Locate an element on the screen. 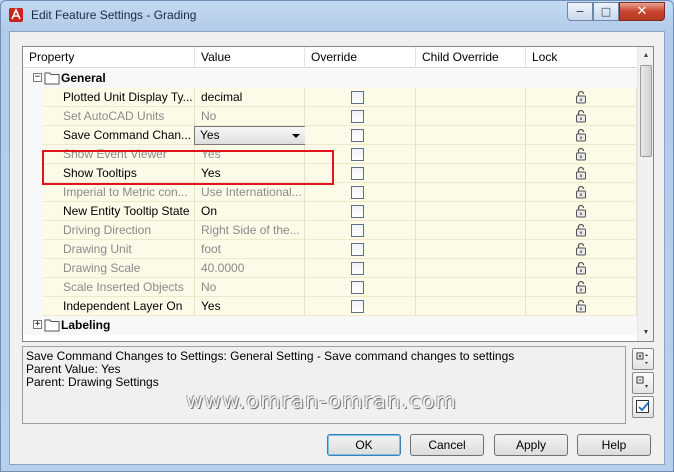 This screenshot has height=472, width=674. column-header-lock: Lock is located at coordinates (581, 57).